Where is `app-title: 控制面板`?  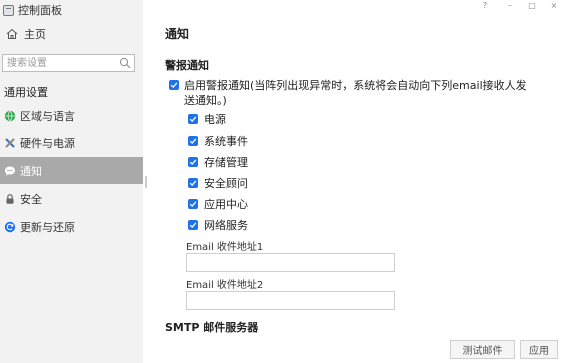
app-title: 控制面板 is located at coordinates (32, 10).